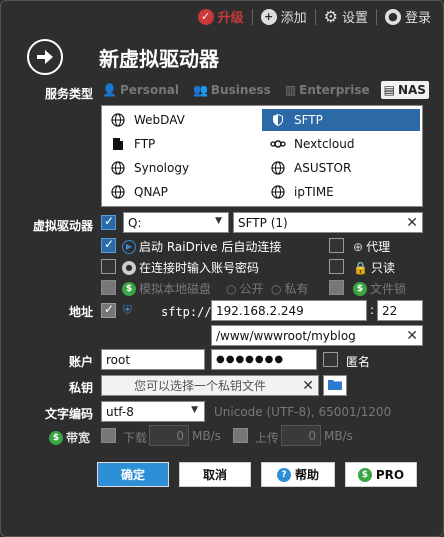 The width and height of the screenshot is (444, 537). What do you see at coordinates (323, 168) in the screenshot?
I see `service-label: ASUSTOR` at bounding box center [323, 168].